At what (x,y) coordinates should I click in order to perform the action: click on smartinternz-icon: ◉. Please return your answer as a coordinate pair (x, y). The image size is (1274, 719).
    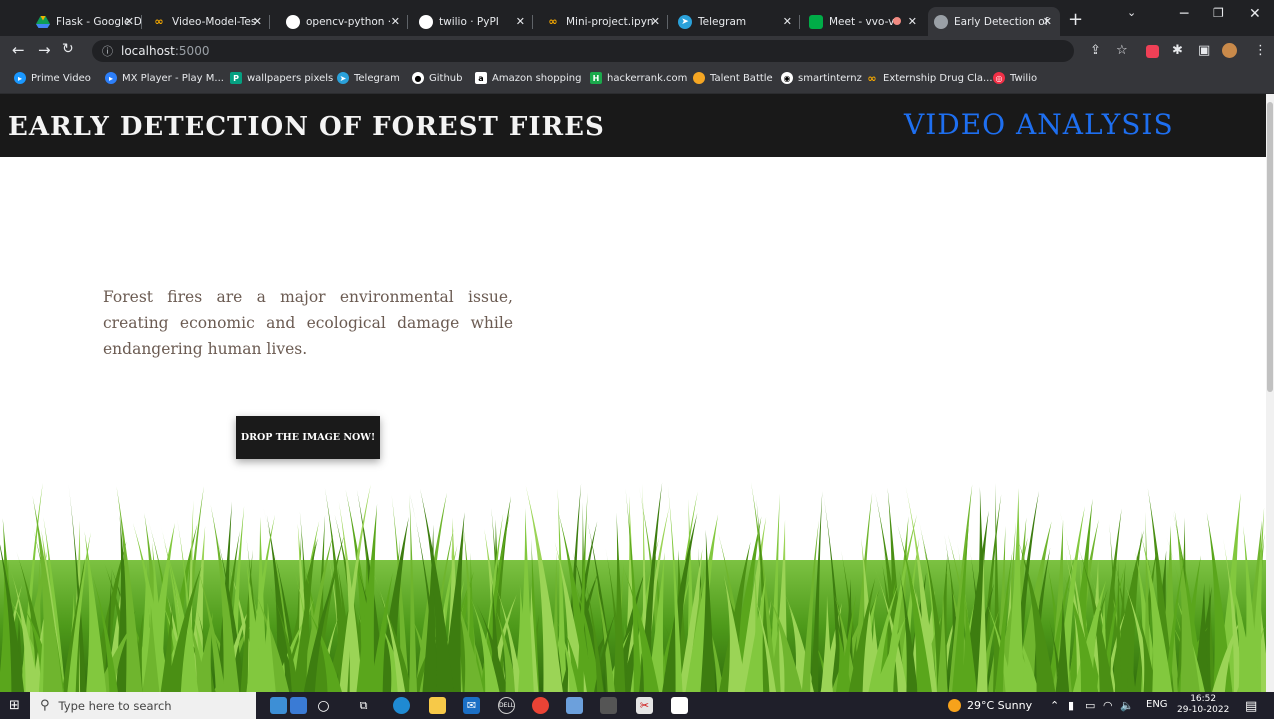
    Looking at the image, I should click on (787, 78).